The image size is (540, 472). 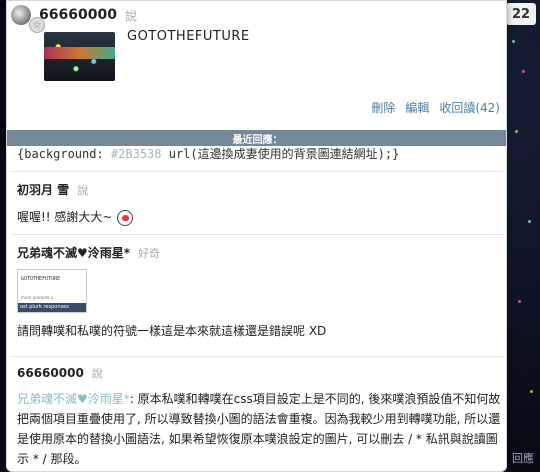 What do you see at coordinates (21, 15) in the screenshot?
I see `avatar` at bounding box center [21, 15].